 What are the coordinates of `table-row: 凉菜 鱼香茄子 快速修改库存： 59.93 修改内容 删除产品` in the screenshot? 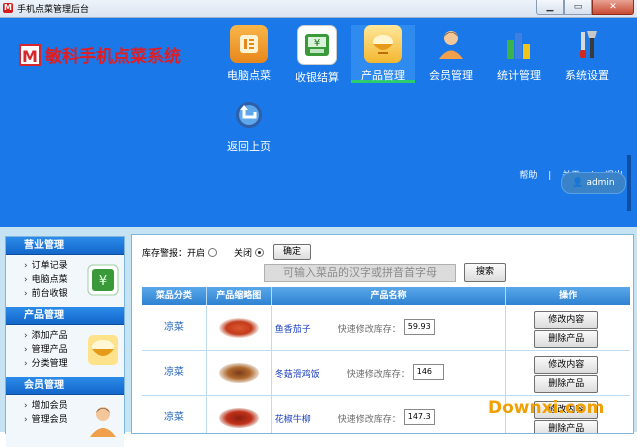 It's located at (386, 328).